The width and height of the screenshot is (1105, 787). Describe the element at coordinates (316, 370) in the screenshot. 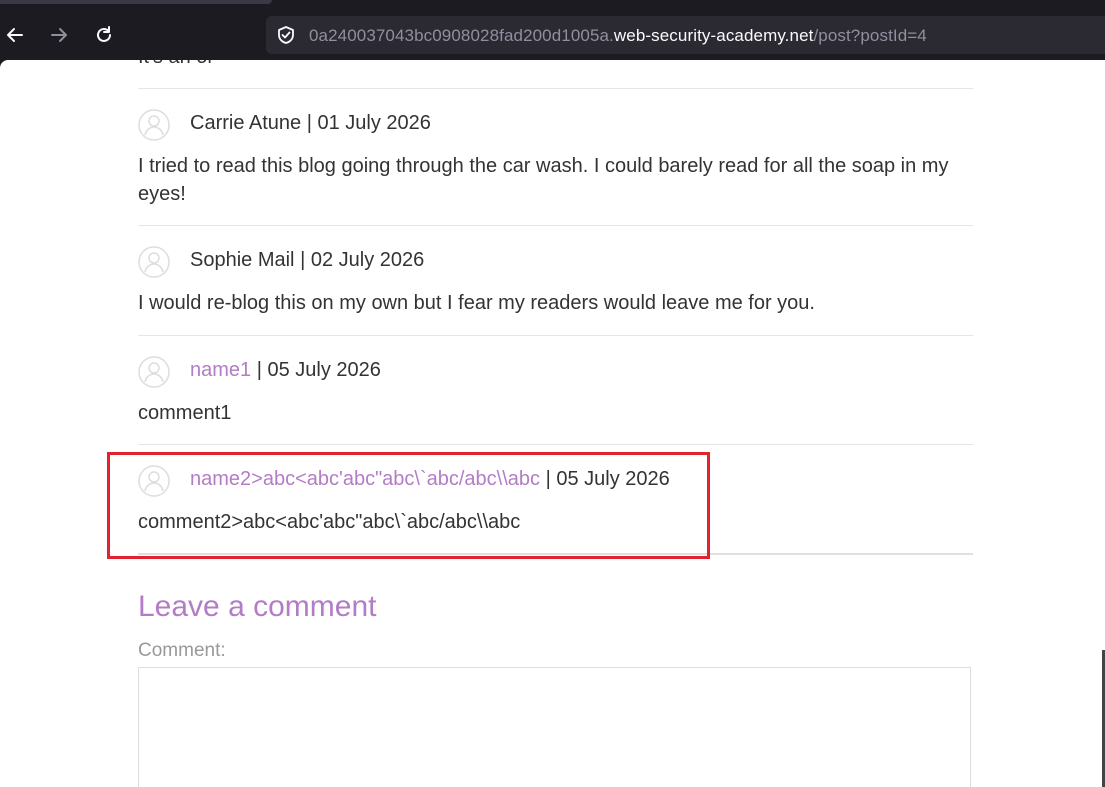

I see `comment-date: | 05 July 2026` at that location.